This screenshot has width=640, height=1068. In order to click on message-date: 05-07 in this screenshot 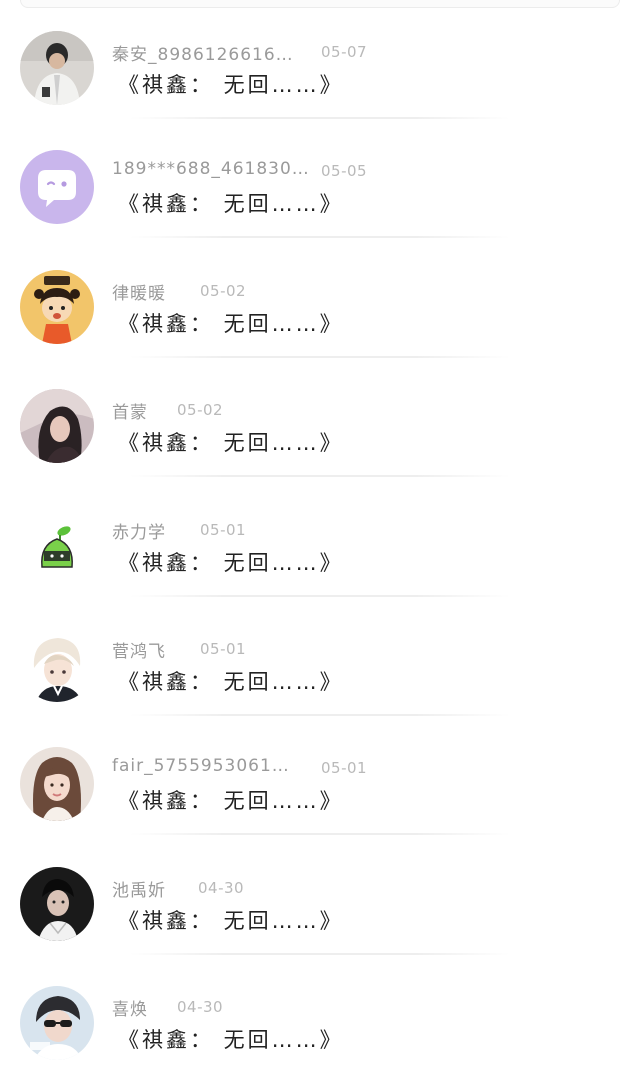, I will do `click(344, 52)`.